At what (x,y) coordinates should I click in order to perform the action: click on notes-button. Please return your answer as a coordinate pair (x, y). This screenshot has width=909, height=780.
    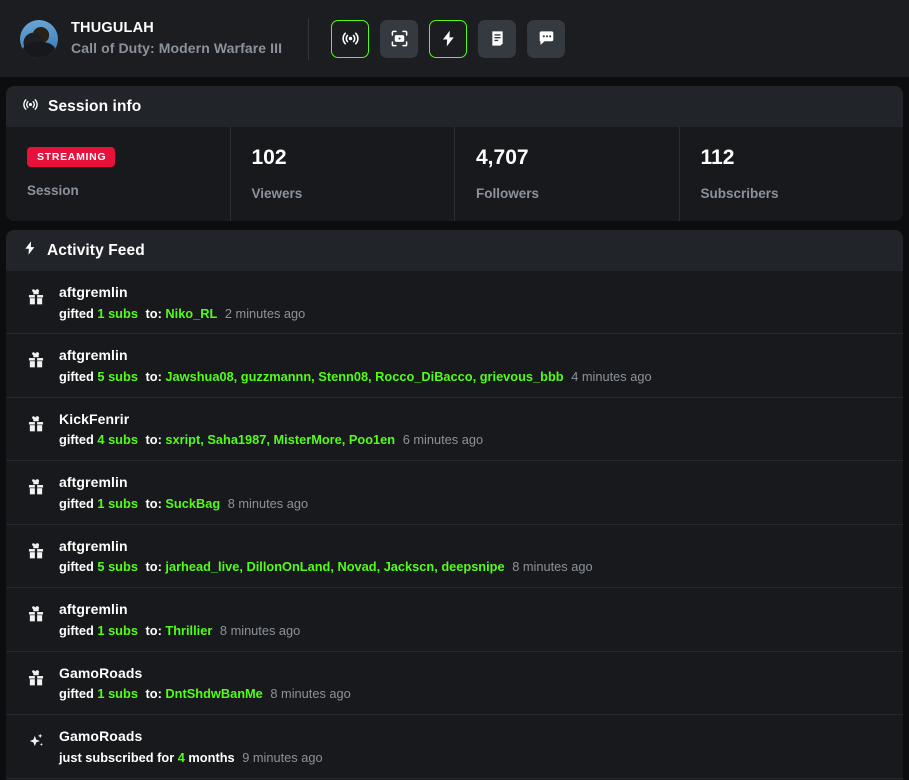
    Looking at the image, I should click on (497, 38).